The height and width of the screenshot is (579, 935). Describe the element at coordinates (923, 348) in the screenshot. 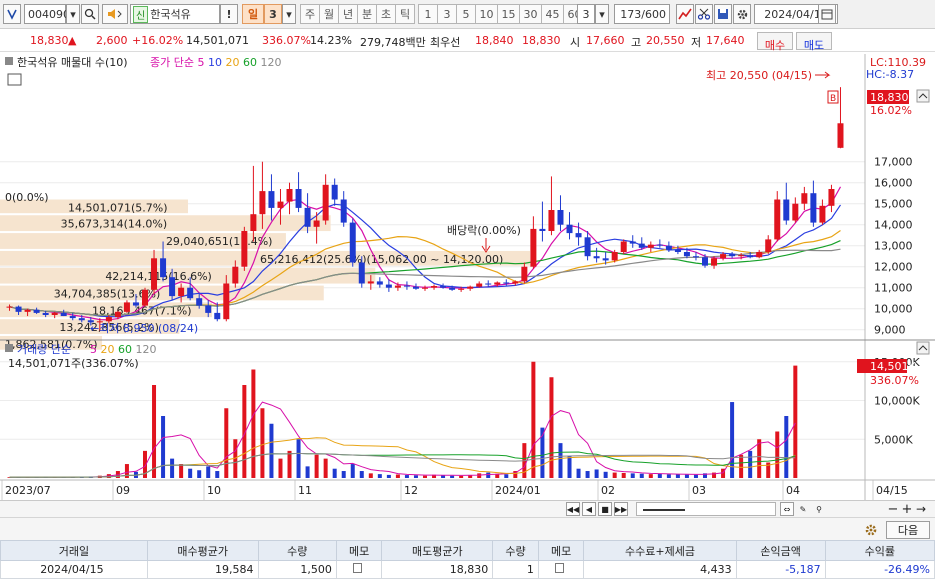

I see `volume-panel-up-icon` at that location.